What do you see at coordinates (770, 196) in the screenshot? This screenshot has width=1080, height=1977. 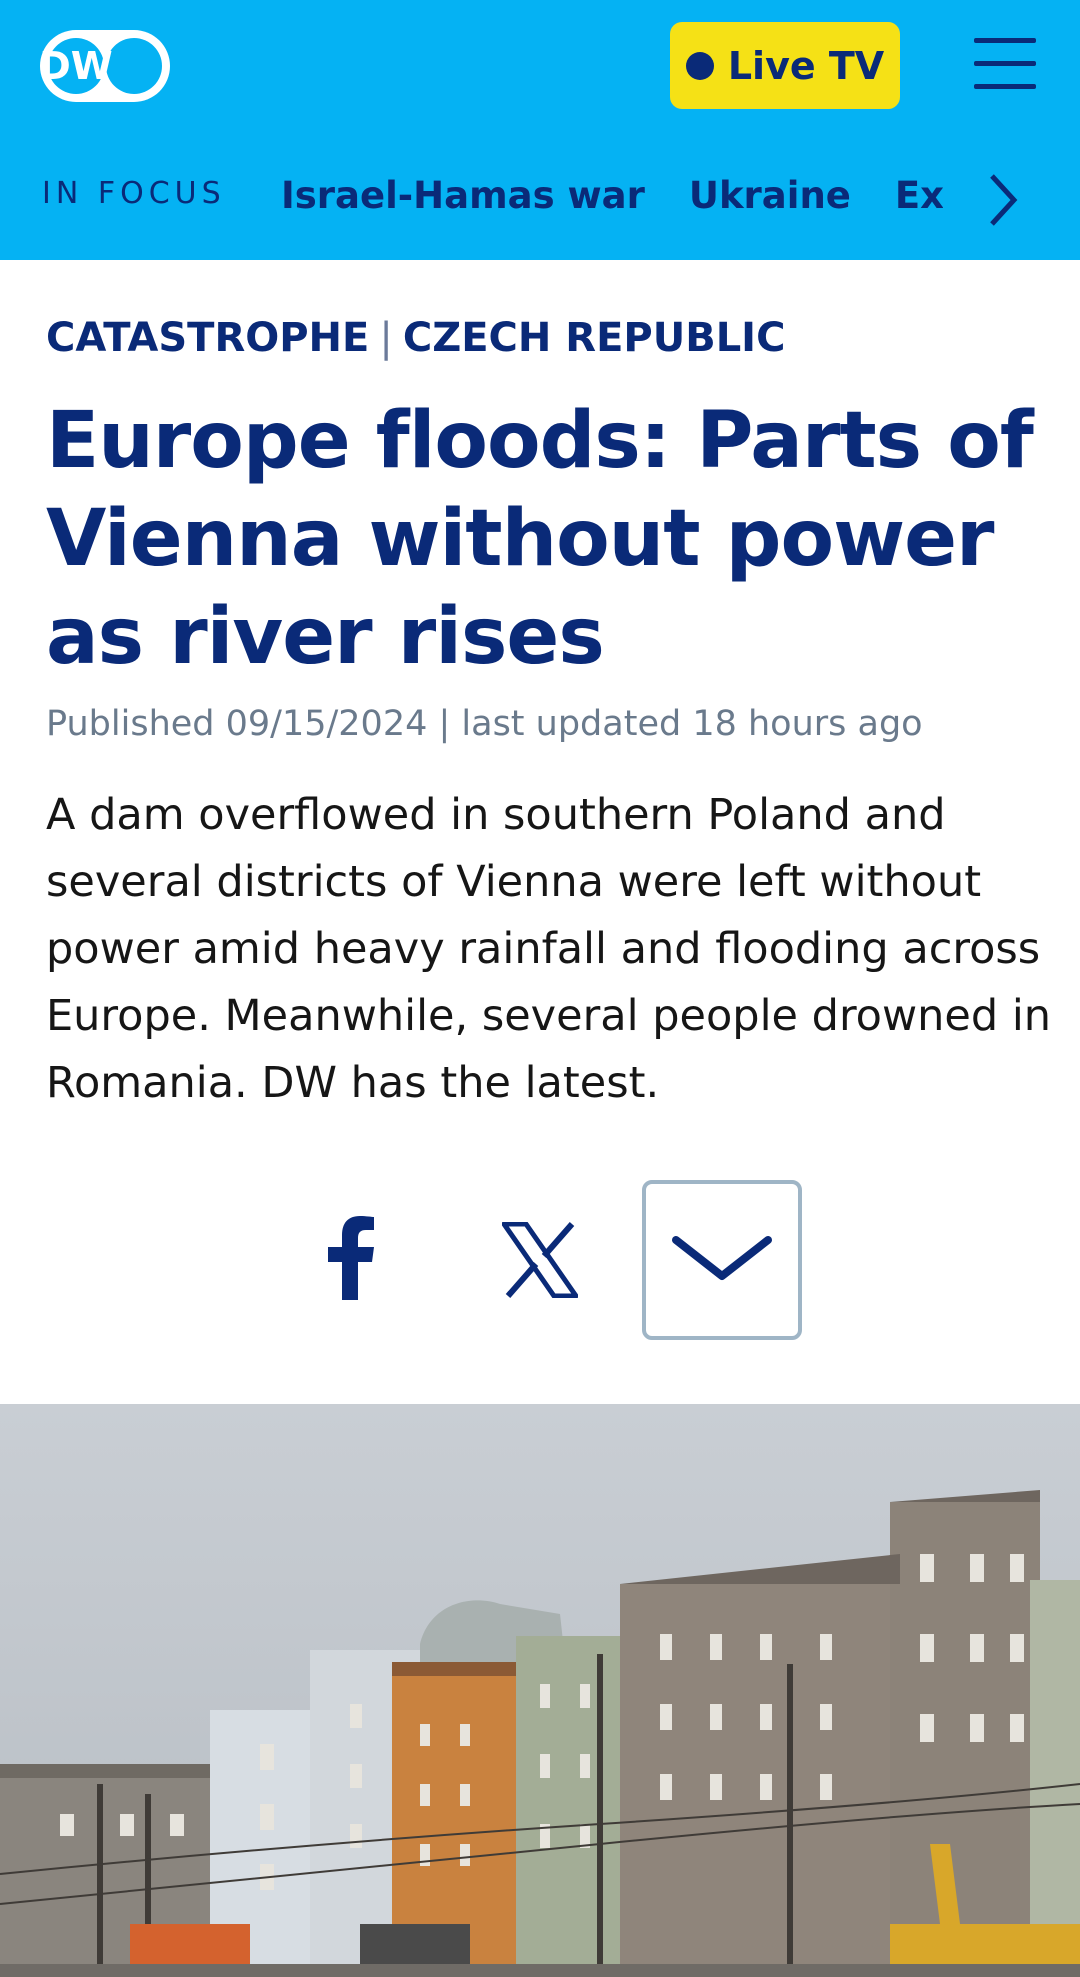 I see `focus-link-ukraine: Ukraine` at bounding box center [770, 196].